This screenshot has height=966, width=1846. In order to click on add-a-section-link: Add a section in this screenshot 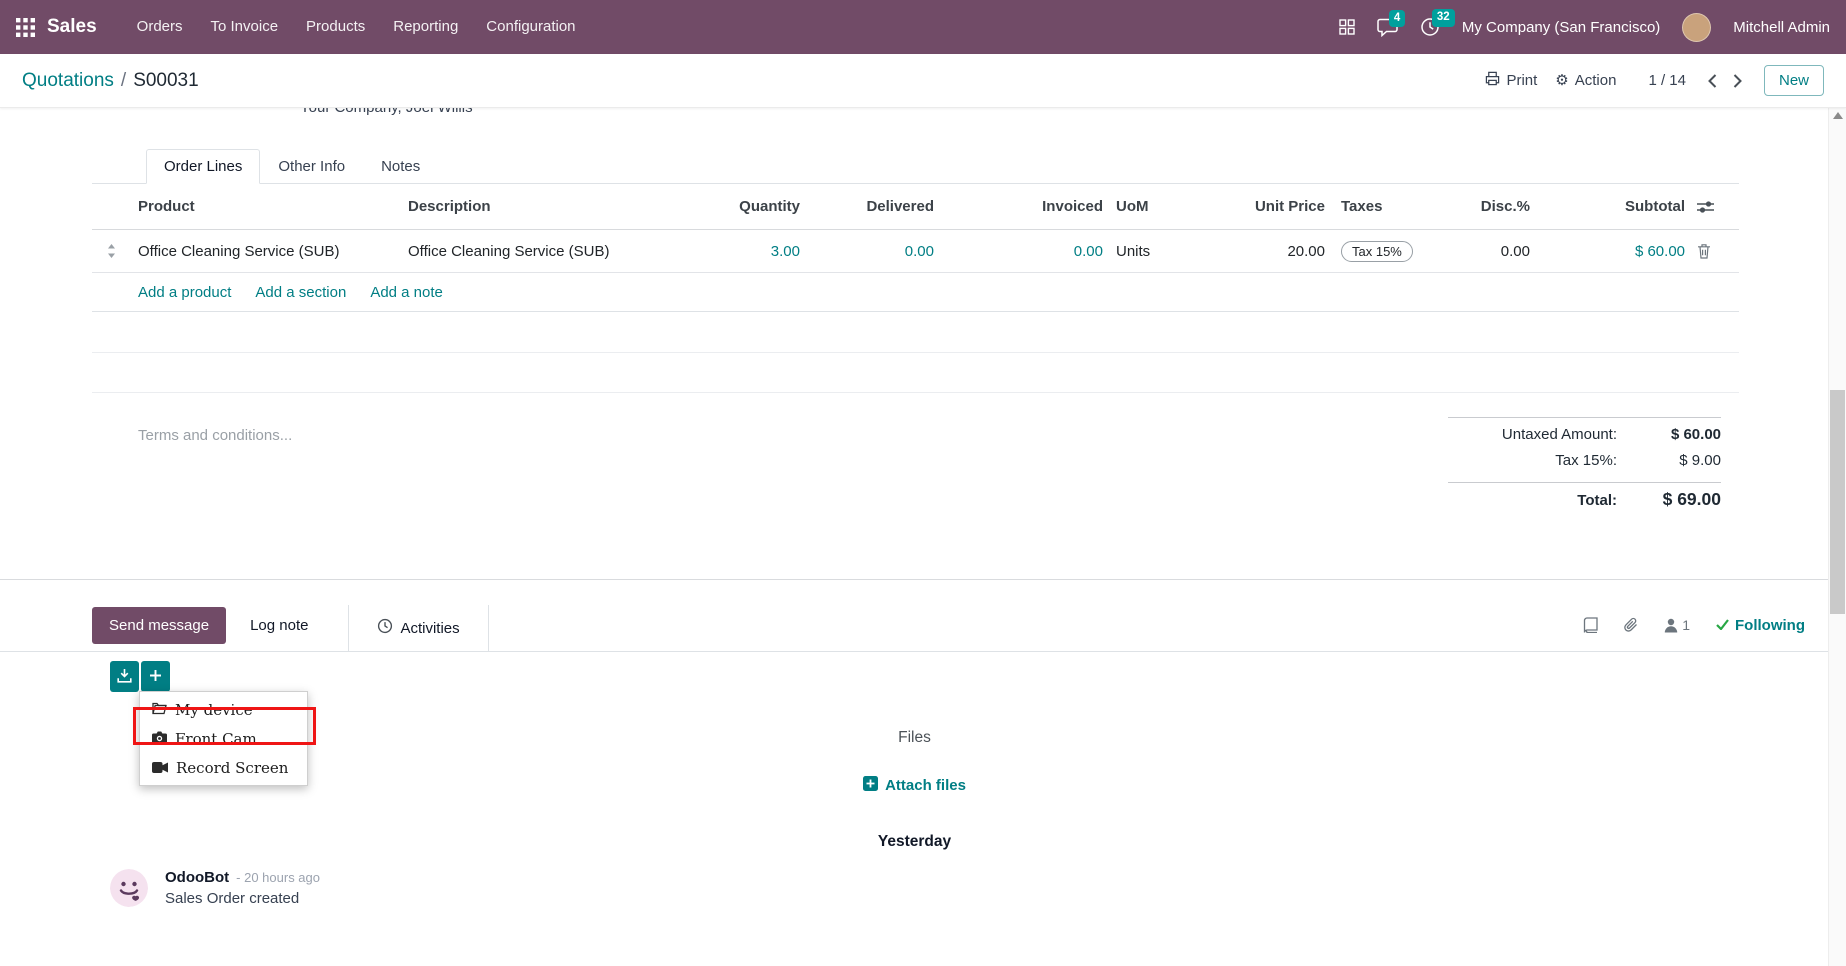, I will do `click(300, 292)`.